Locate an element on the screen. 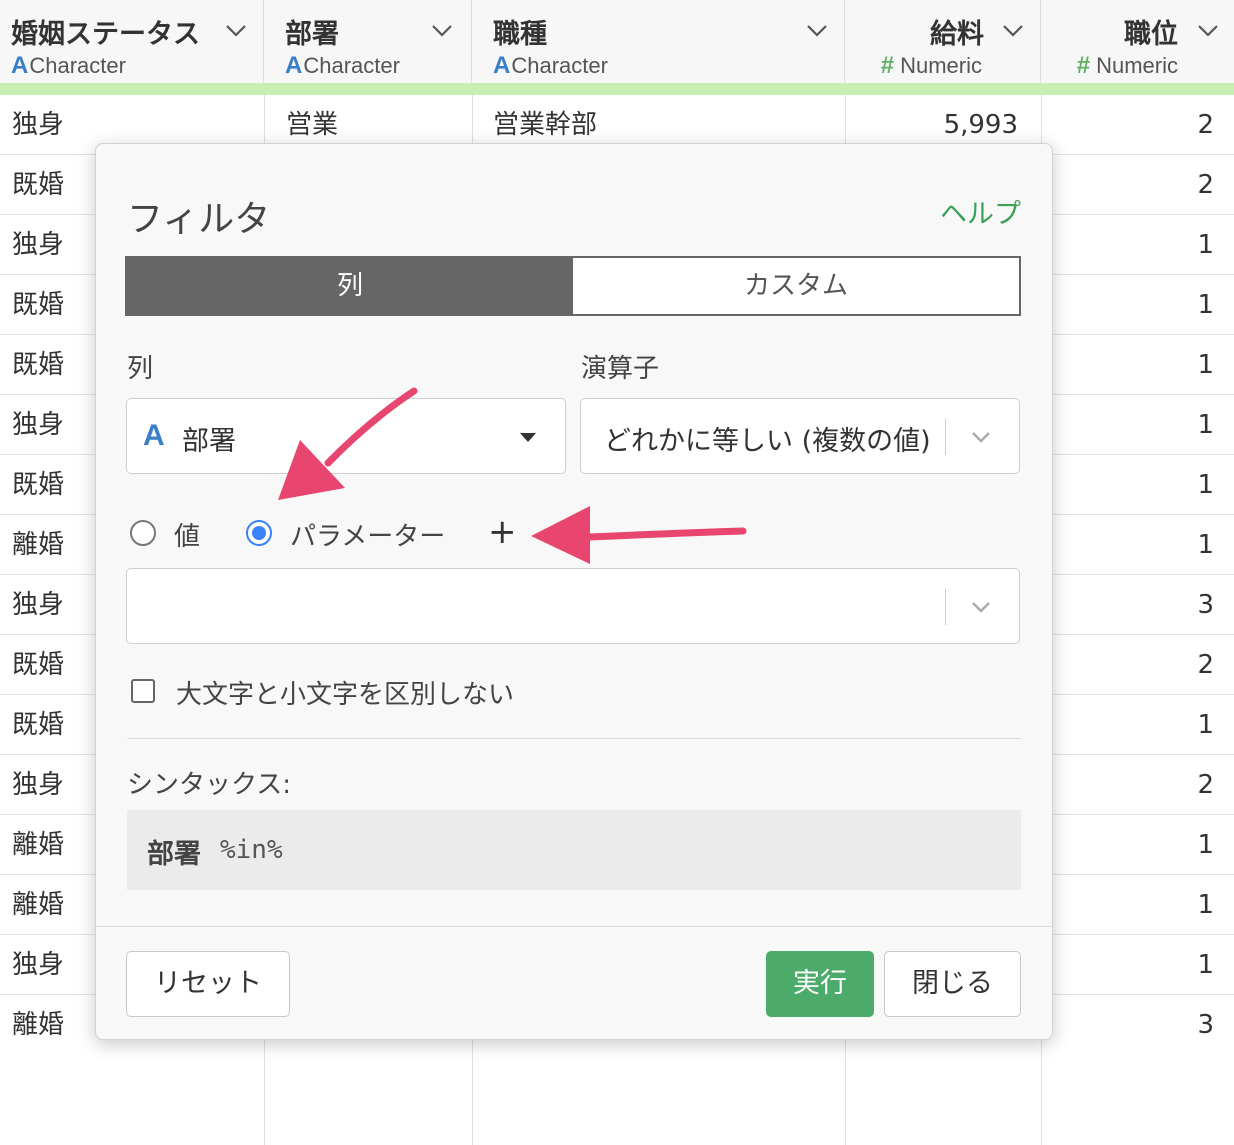 The image size is (1234, 1145). operator-select: どれかに等しい (複数の値) is located at coordinates (800, 436).